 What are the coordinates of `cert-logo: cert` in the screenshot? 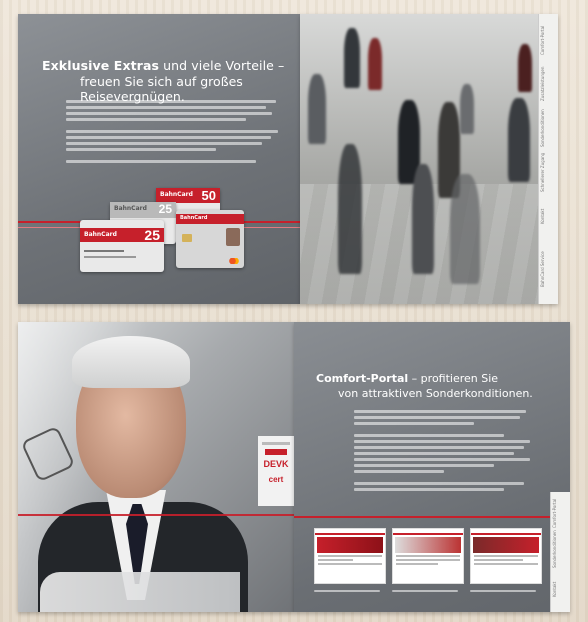 It's located at (276, 479).